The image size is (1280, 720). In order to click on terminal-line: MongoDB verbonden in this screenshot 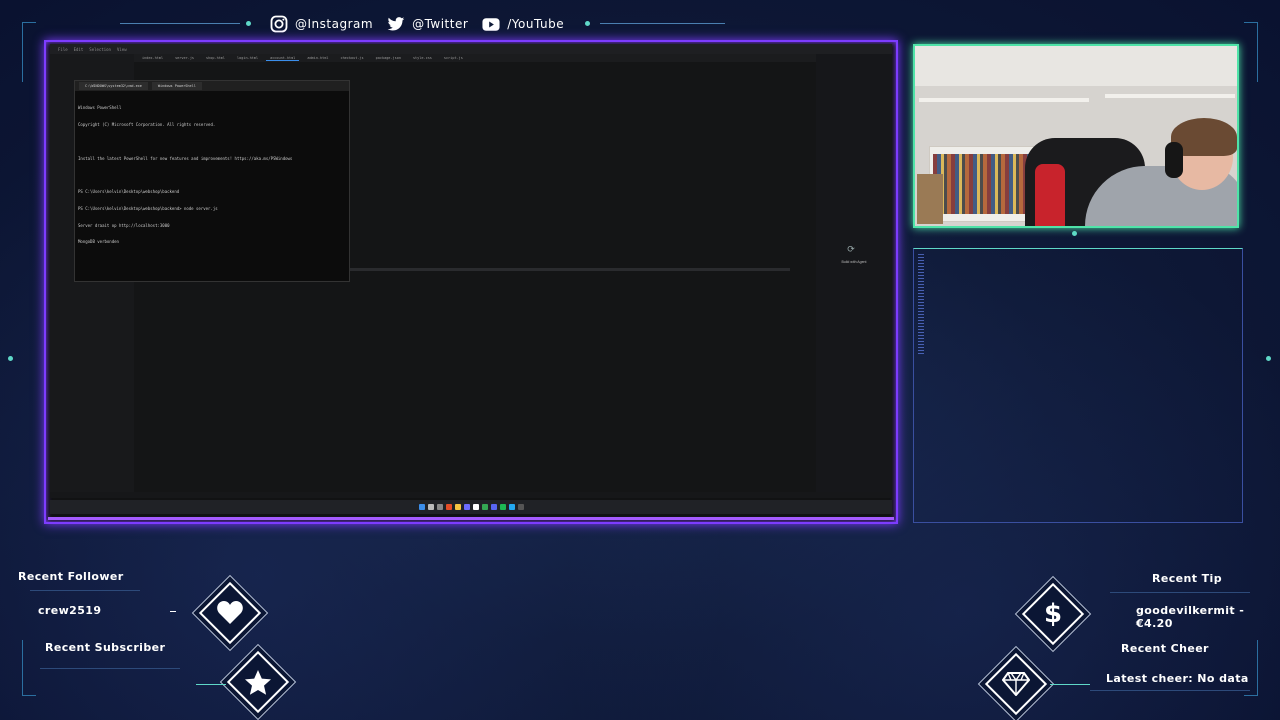, I will do `click(98, 242)`.